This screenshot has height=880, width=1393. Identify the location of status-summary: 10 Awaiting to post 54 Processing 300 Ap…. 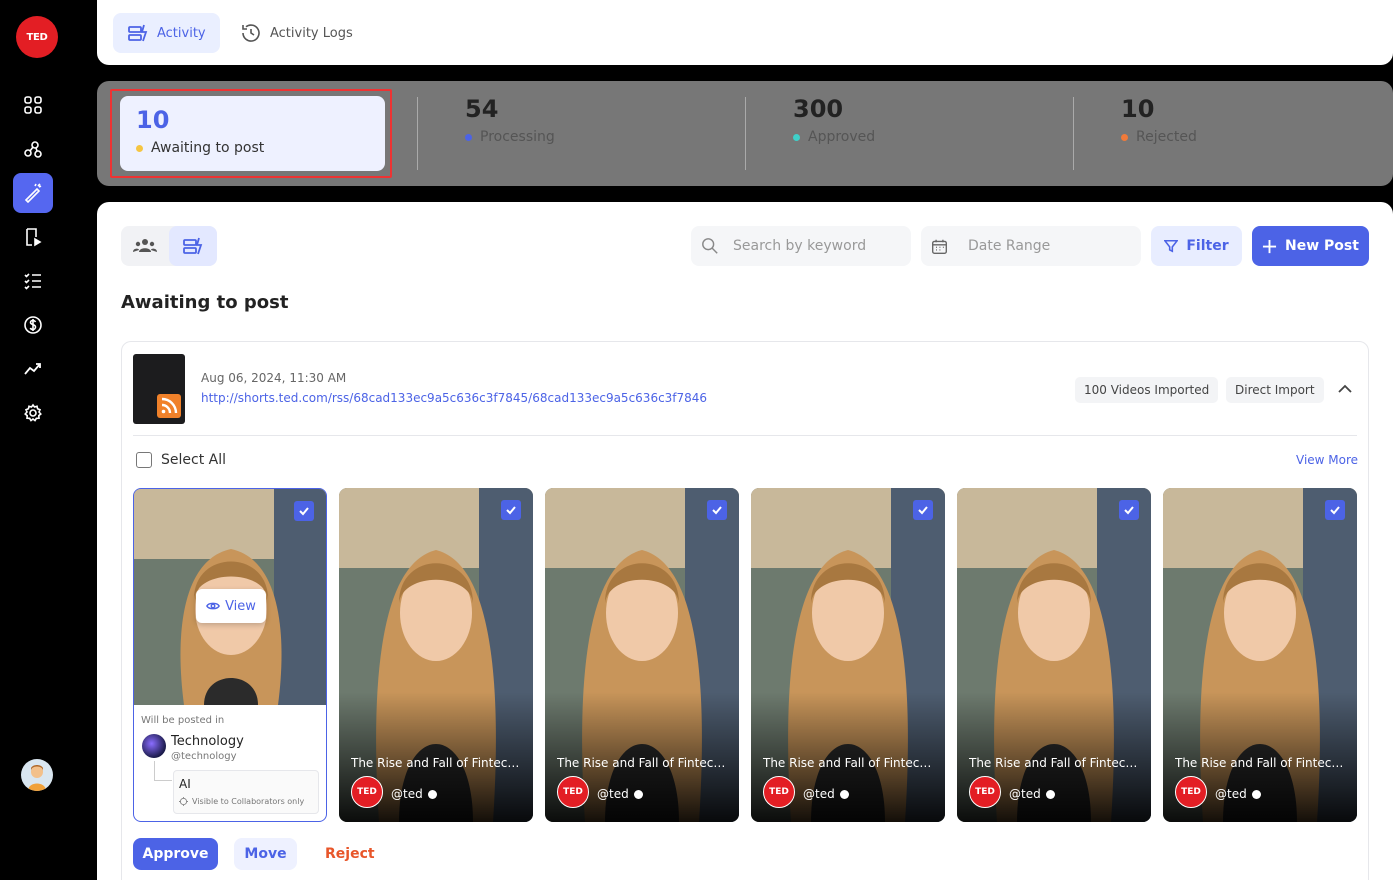
(745, 133).